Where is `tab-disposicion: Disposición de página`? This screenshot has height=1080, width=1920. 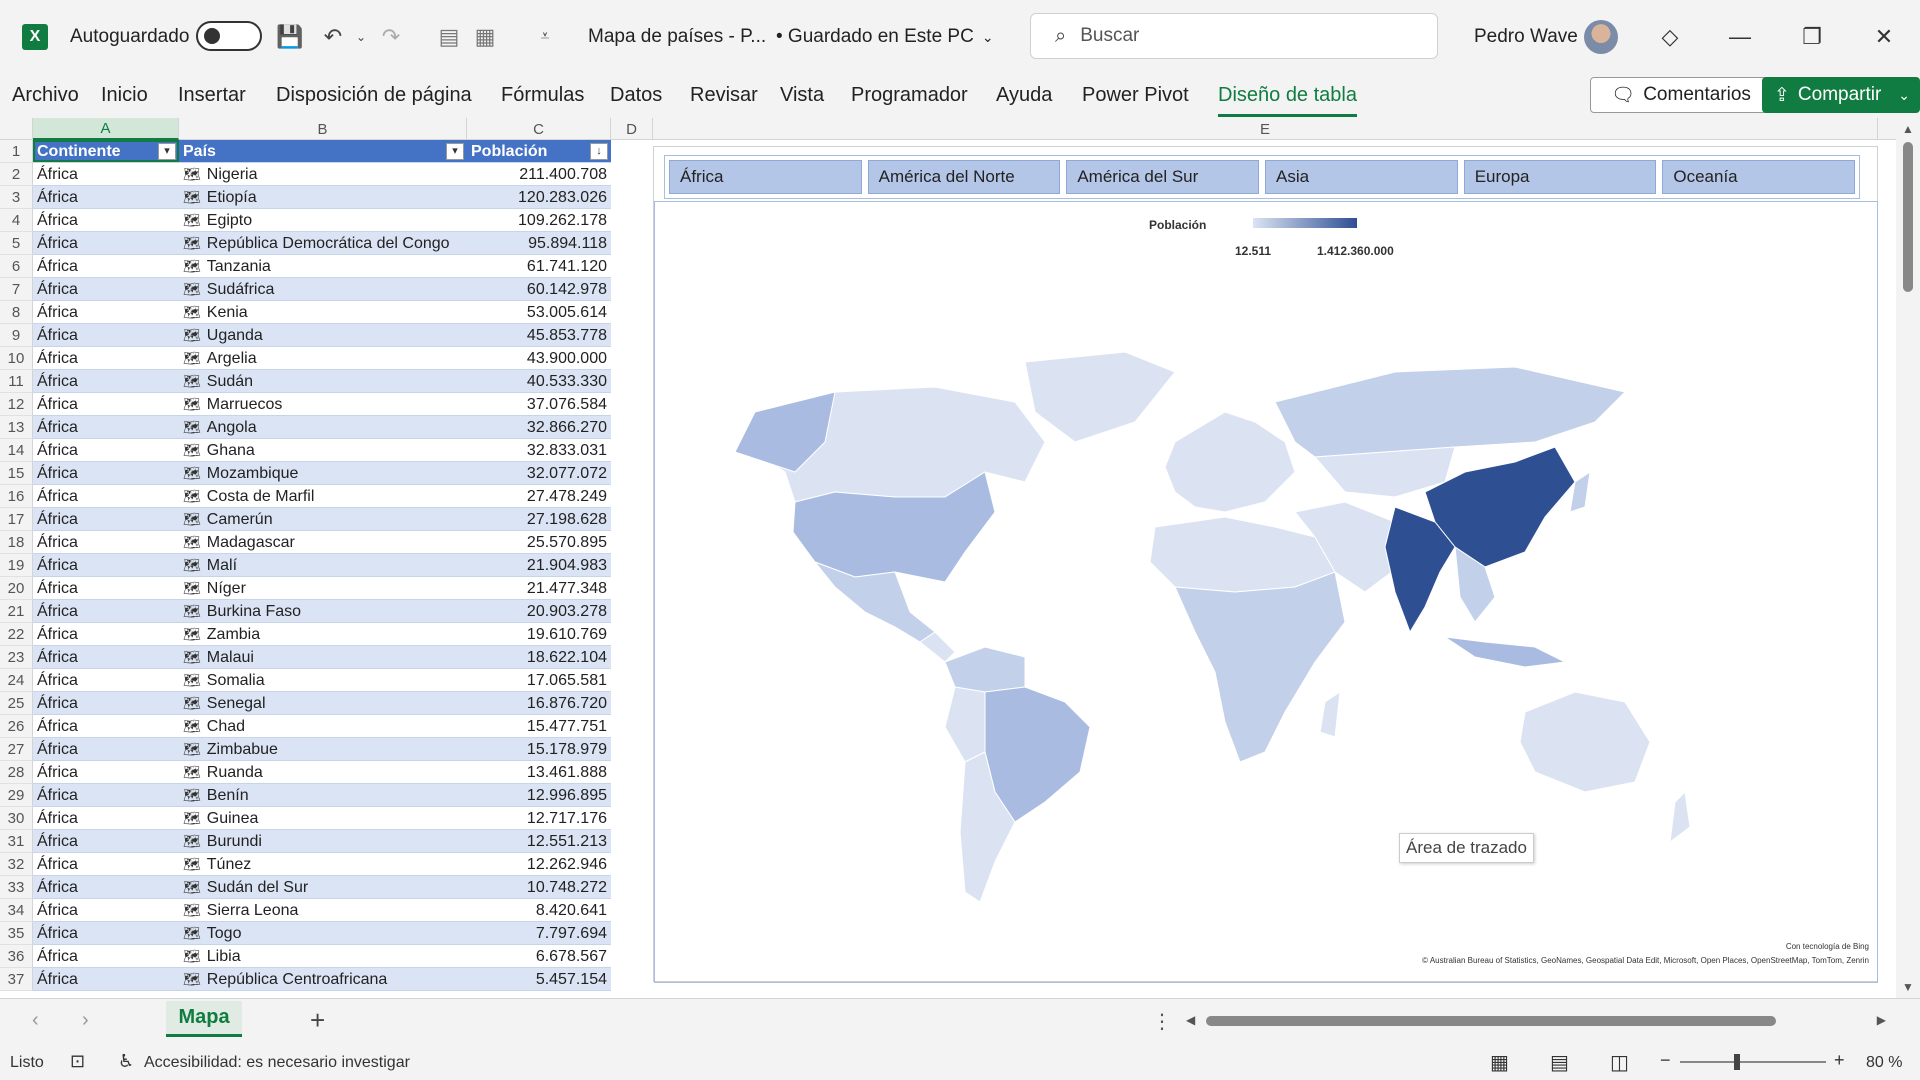 tab-disposicion: Disposición de página is located at coordinates (374, 95).